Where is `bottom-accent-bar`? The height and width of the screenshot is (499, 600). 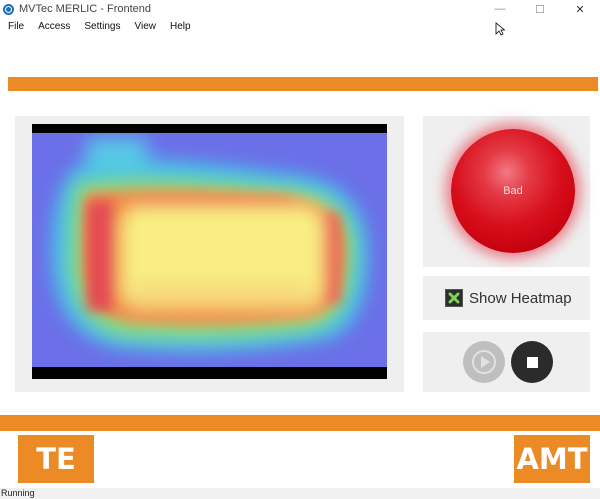 bottom-accent-bar is located at coordinates (300, 423).